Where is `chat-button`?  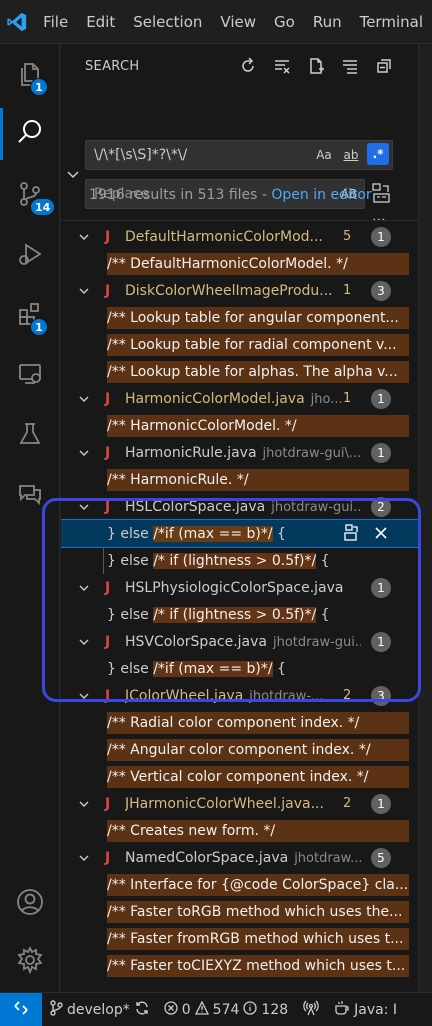
chat-button is located at coordinates (30, 496).